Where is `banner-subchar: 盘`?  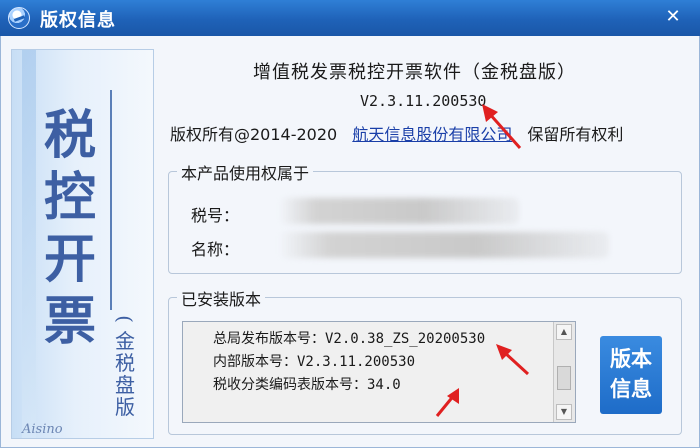
banner-subchar: 盘 is located at coordinates (125, 385).